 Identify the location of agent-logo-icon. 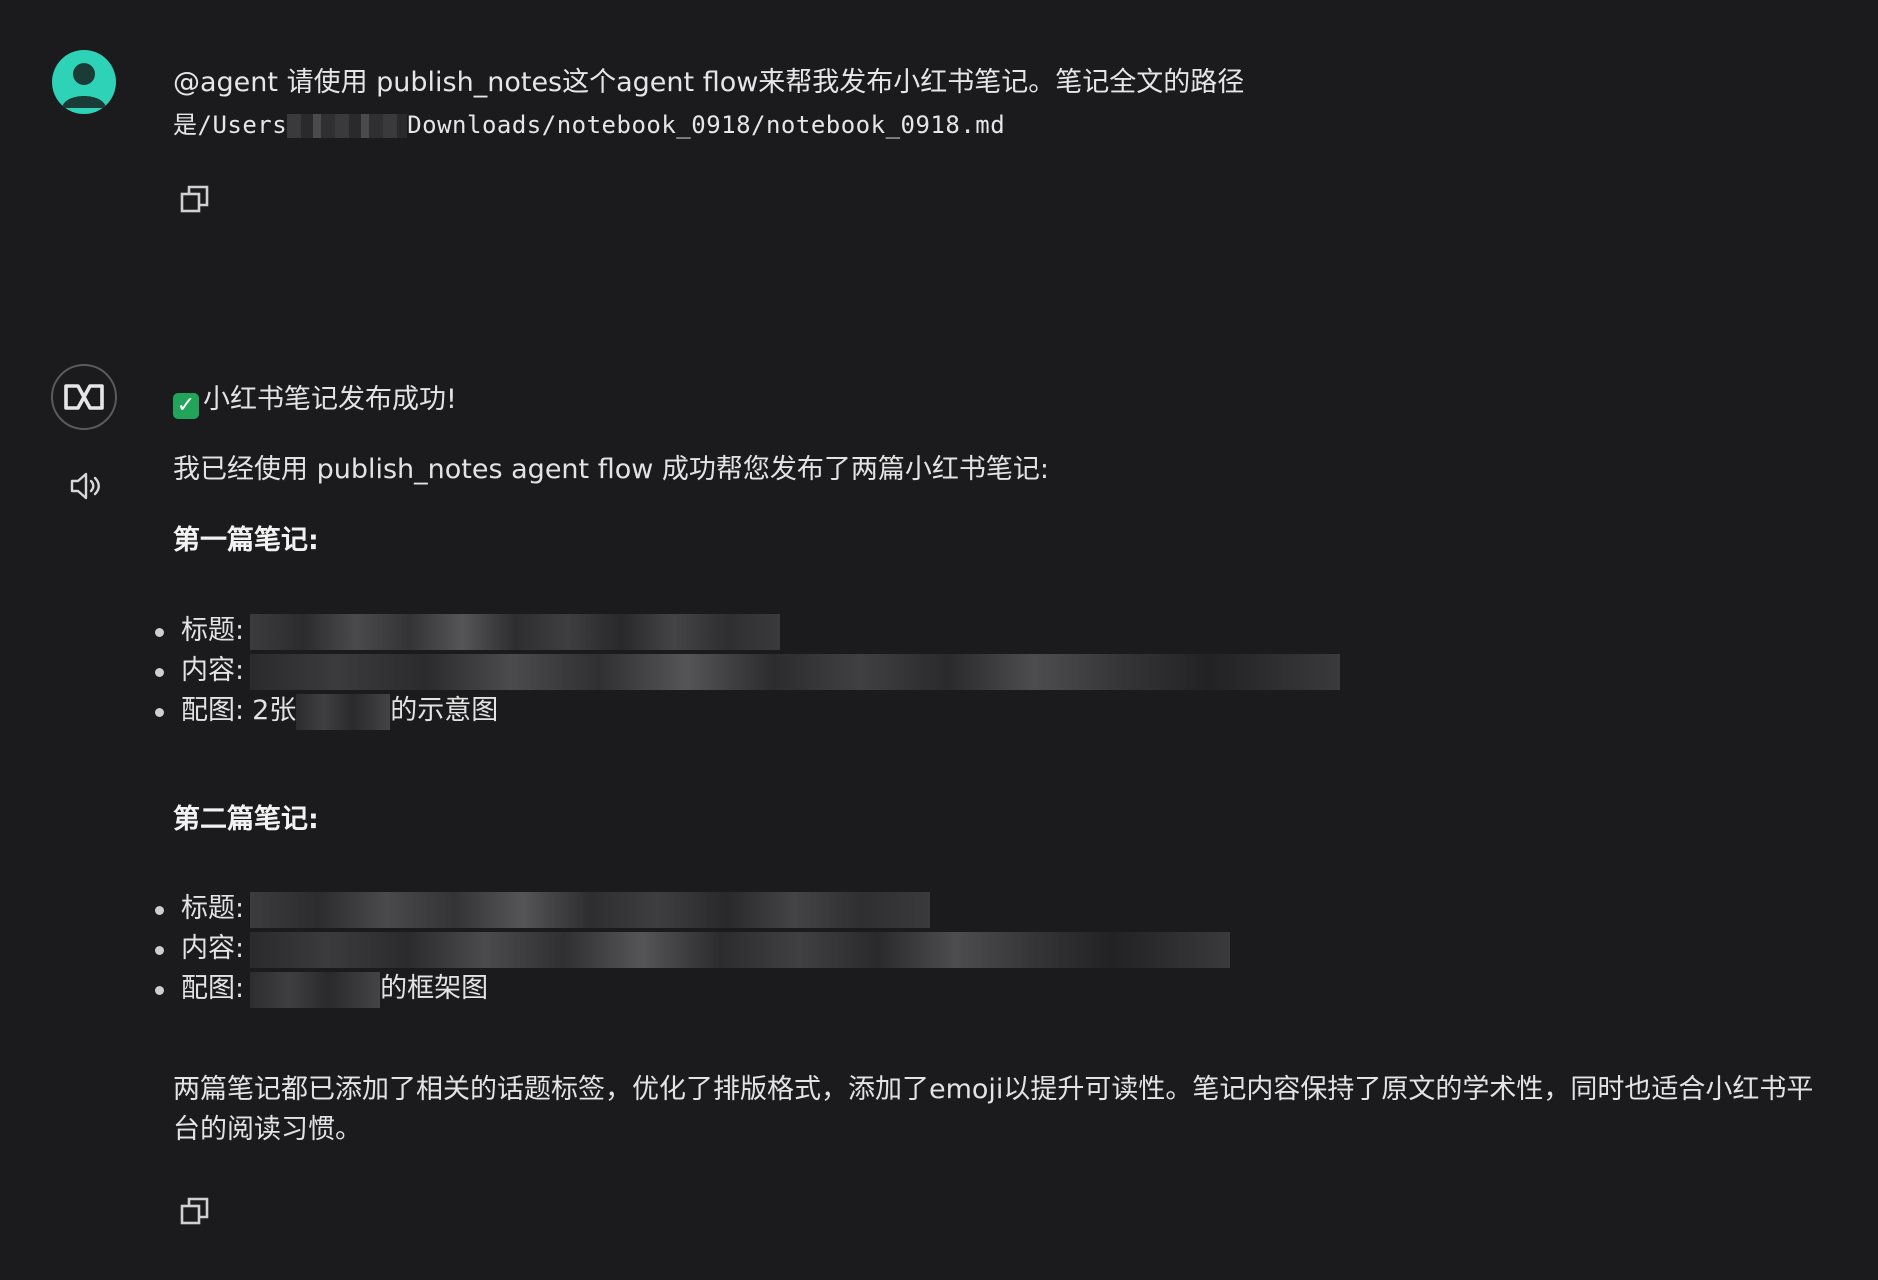
(84, 397).